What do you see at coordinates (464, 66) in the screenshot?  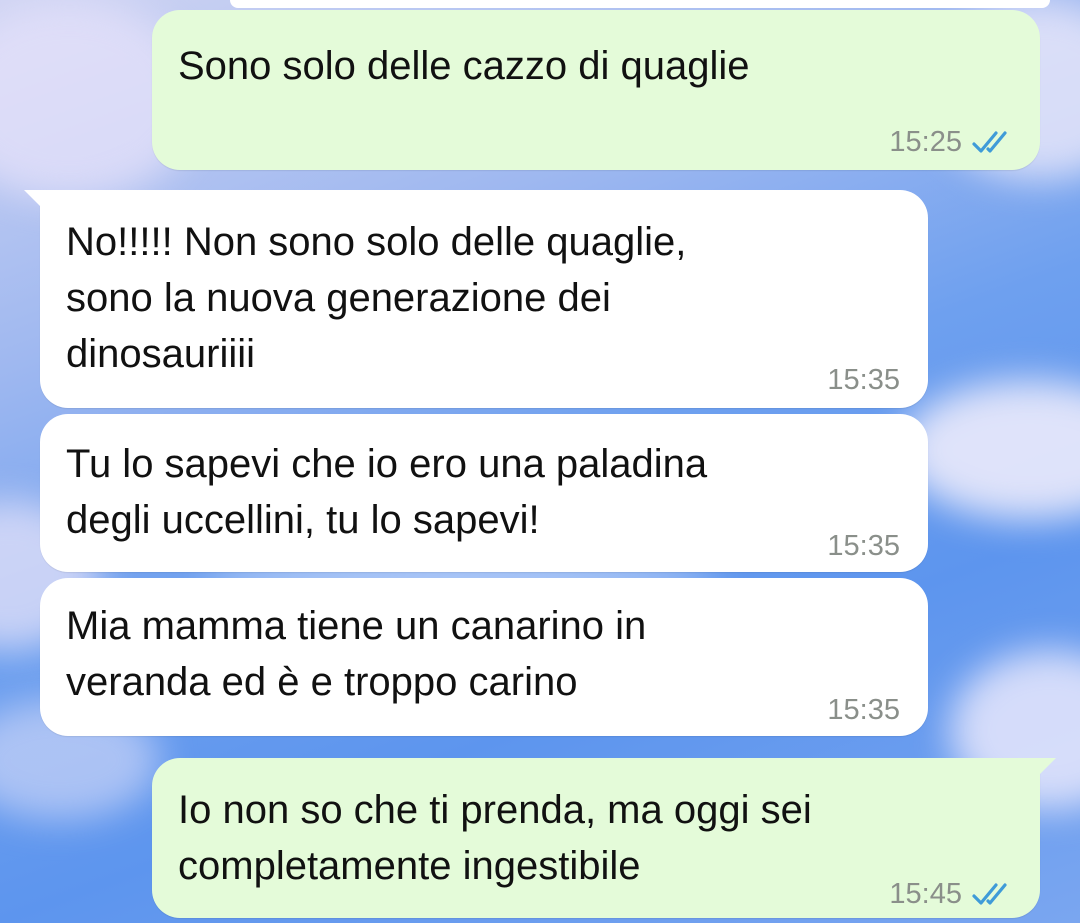 I see `message-text: Sono solo delle cazzo di quaglie` at bounding box center [464, 66].